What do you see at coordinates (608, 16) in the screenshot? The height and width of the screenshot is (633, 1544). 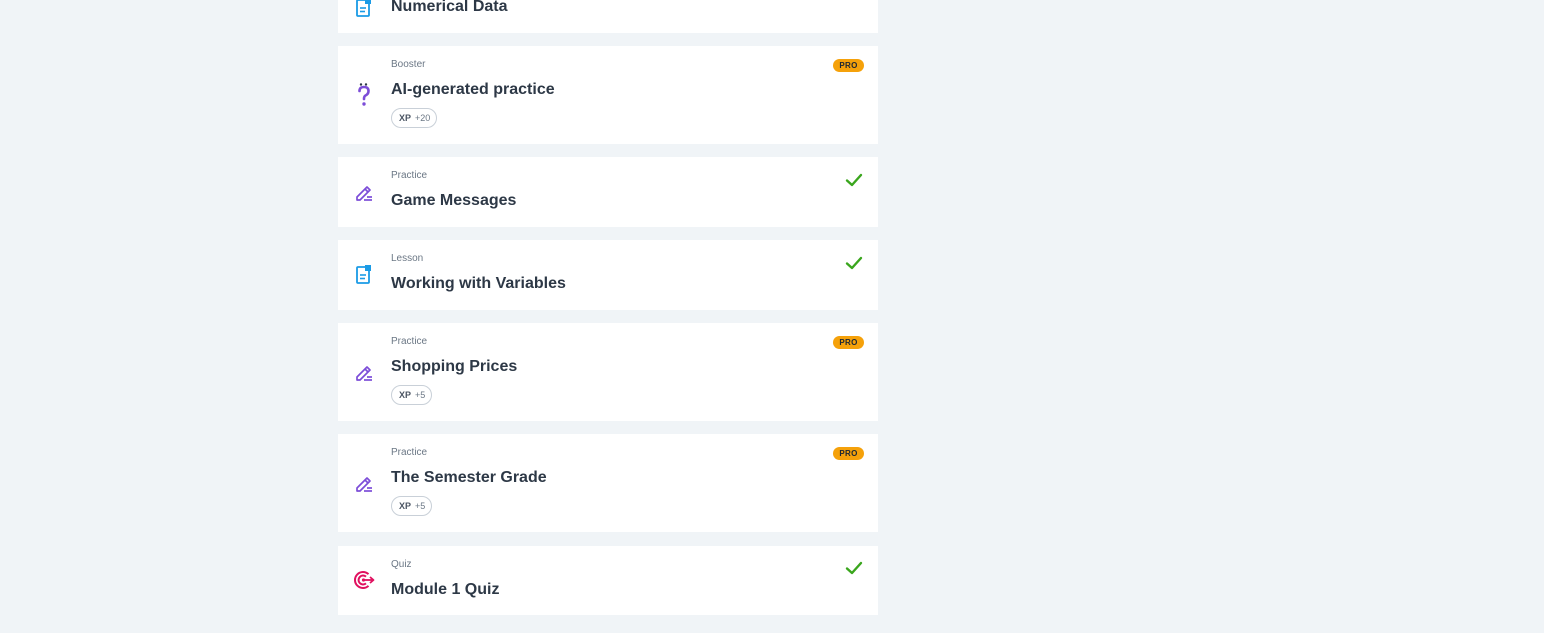 I see `list-item-numerical-data: Numerical Data` at bounding box center [608, 16].